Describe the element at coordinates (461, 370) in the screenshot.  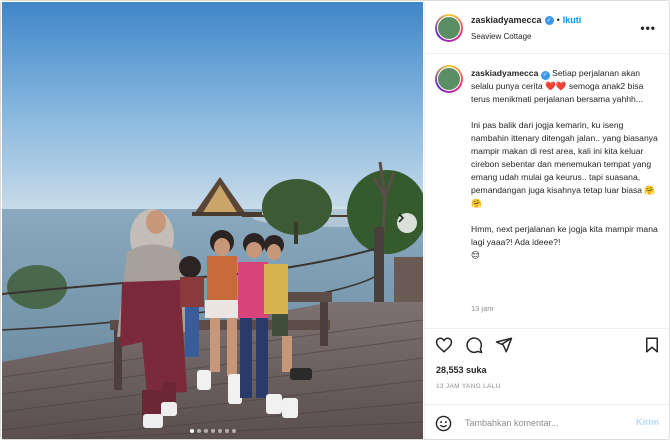
I see `likes-count: 28,553 suka` at that location.